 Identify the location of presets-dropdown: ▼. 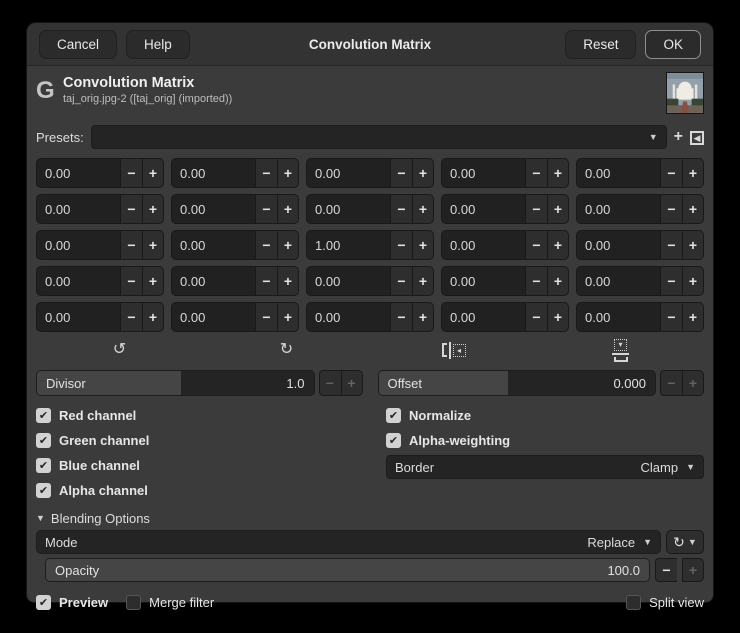
(378, 137).